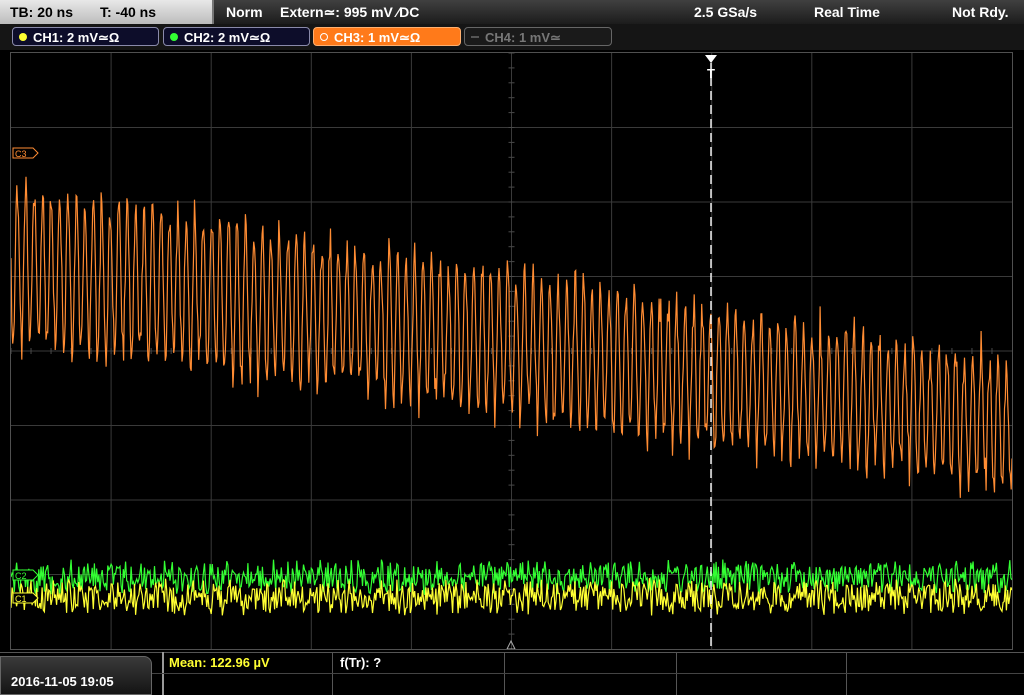 Image resolution: width=1024 pixels, height=695 pixels. I want to click on trigger-source-label: Extern≃: 995 mV ∕DC, so click(349, 12).